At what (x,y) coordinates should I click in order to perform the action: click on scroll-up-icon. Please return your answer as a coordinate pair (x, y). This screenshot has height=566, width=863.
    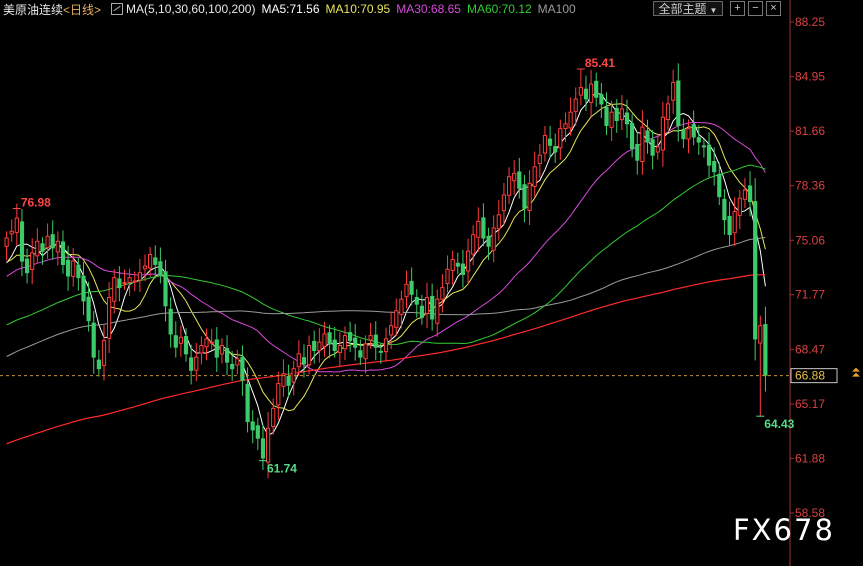
    Looking at the image, I should click on (856, 372).